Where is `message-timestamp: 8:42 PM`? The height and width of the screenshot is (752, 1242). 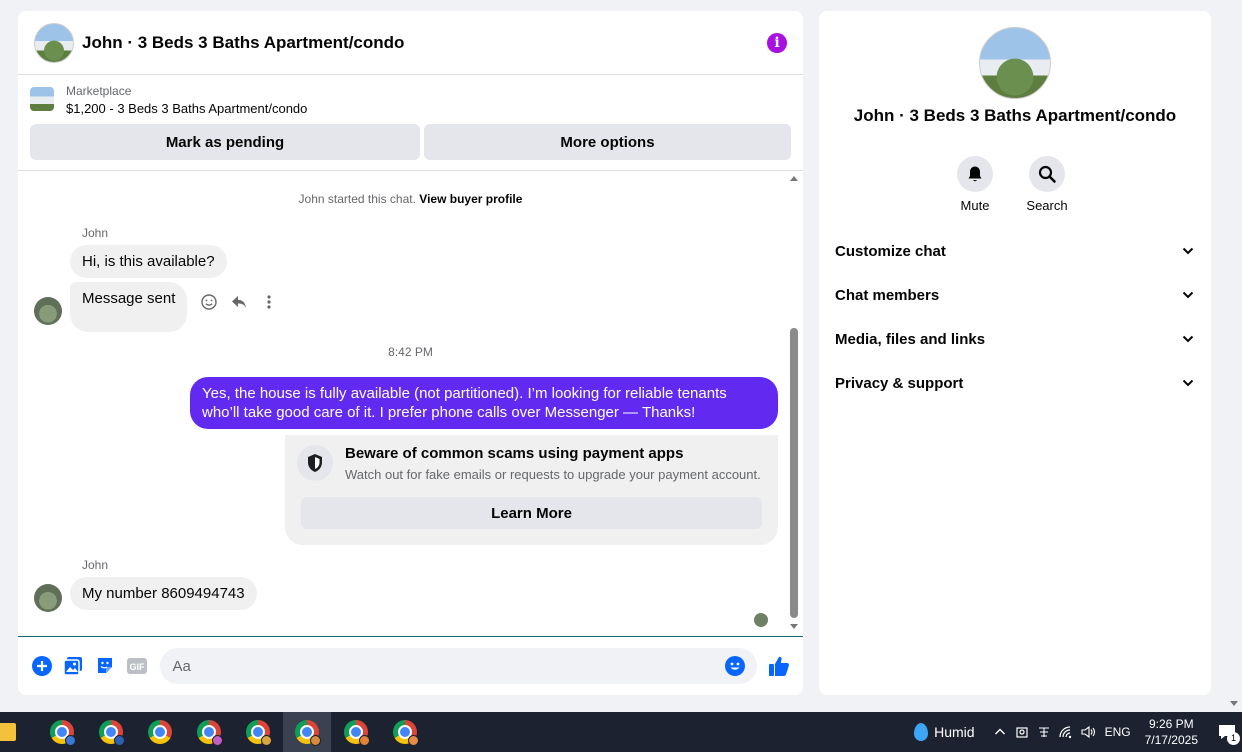
message-timestamp: 8:42 PM is located at coordinates (410, 352).